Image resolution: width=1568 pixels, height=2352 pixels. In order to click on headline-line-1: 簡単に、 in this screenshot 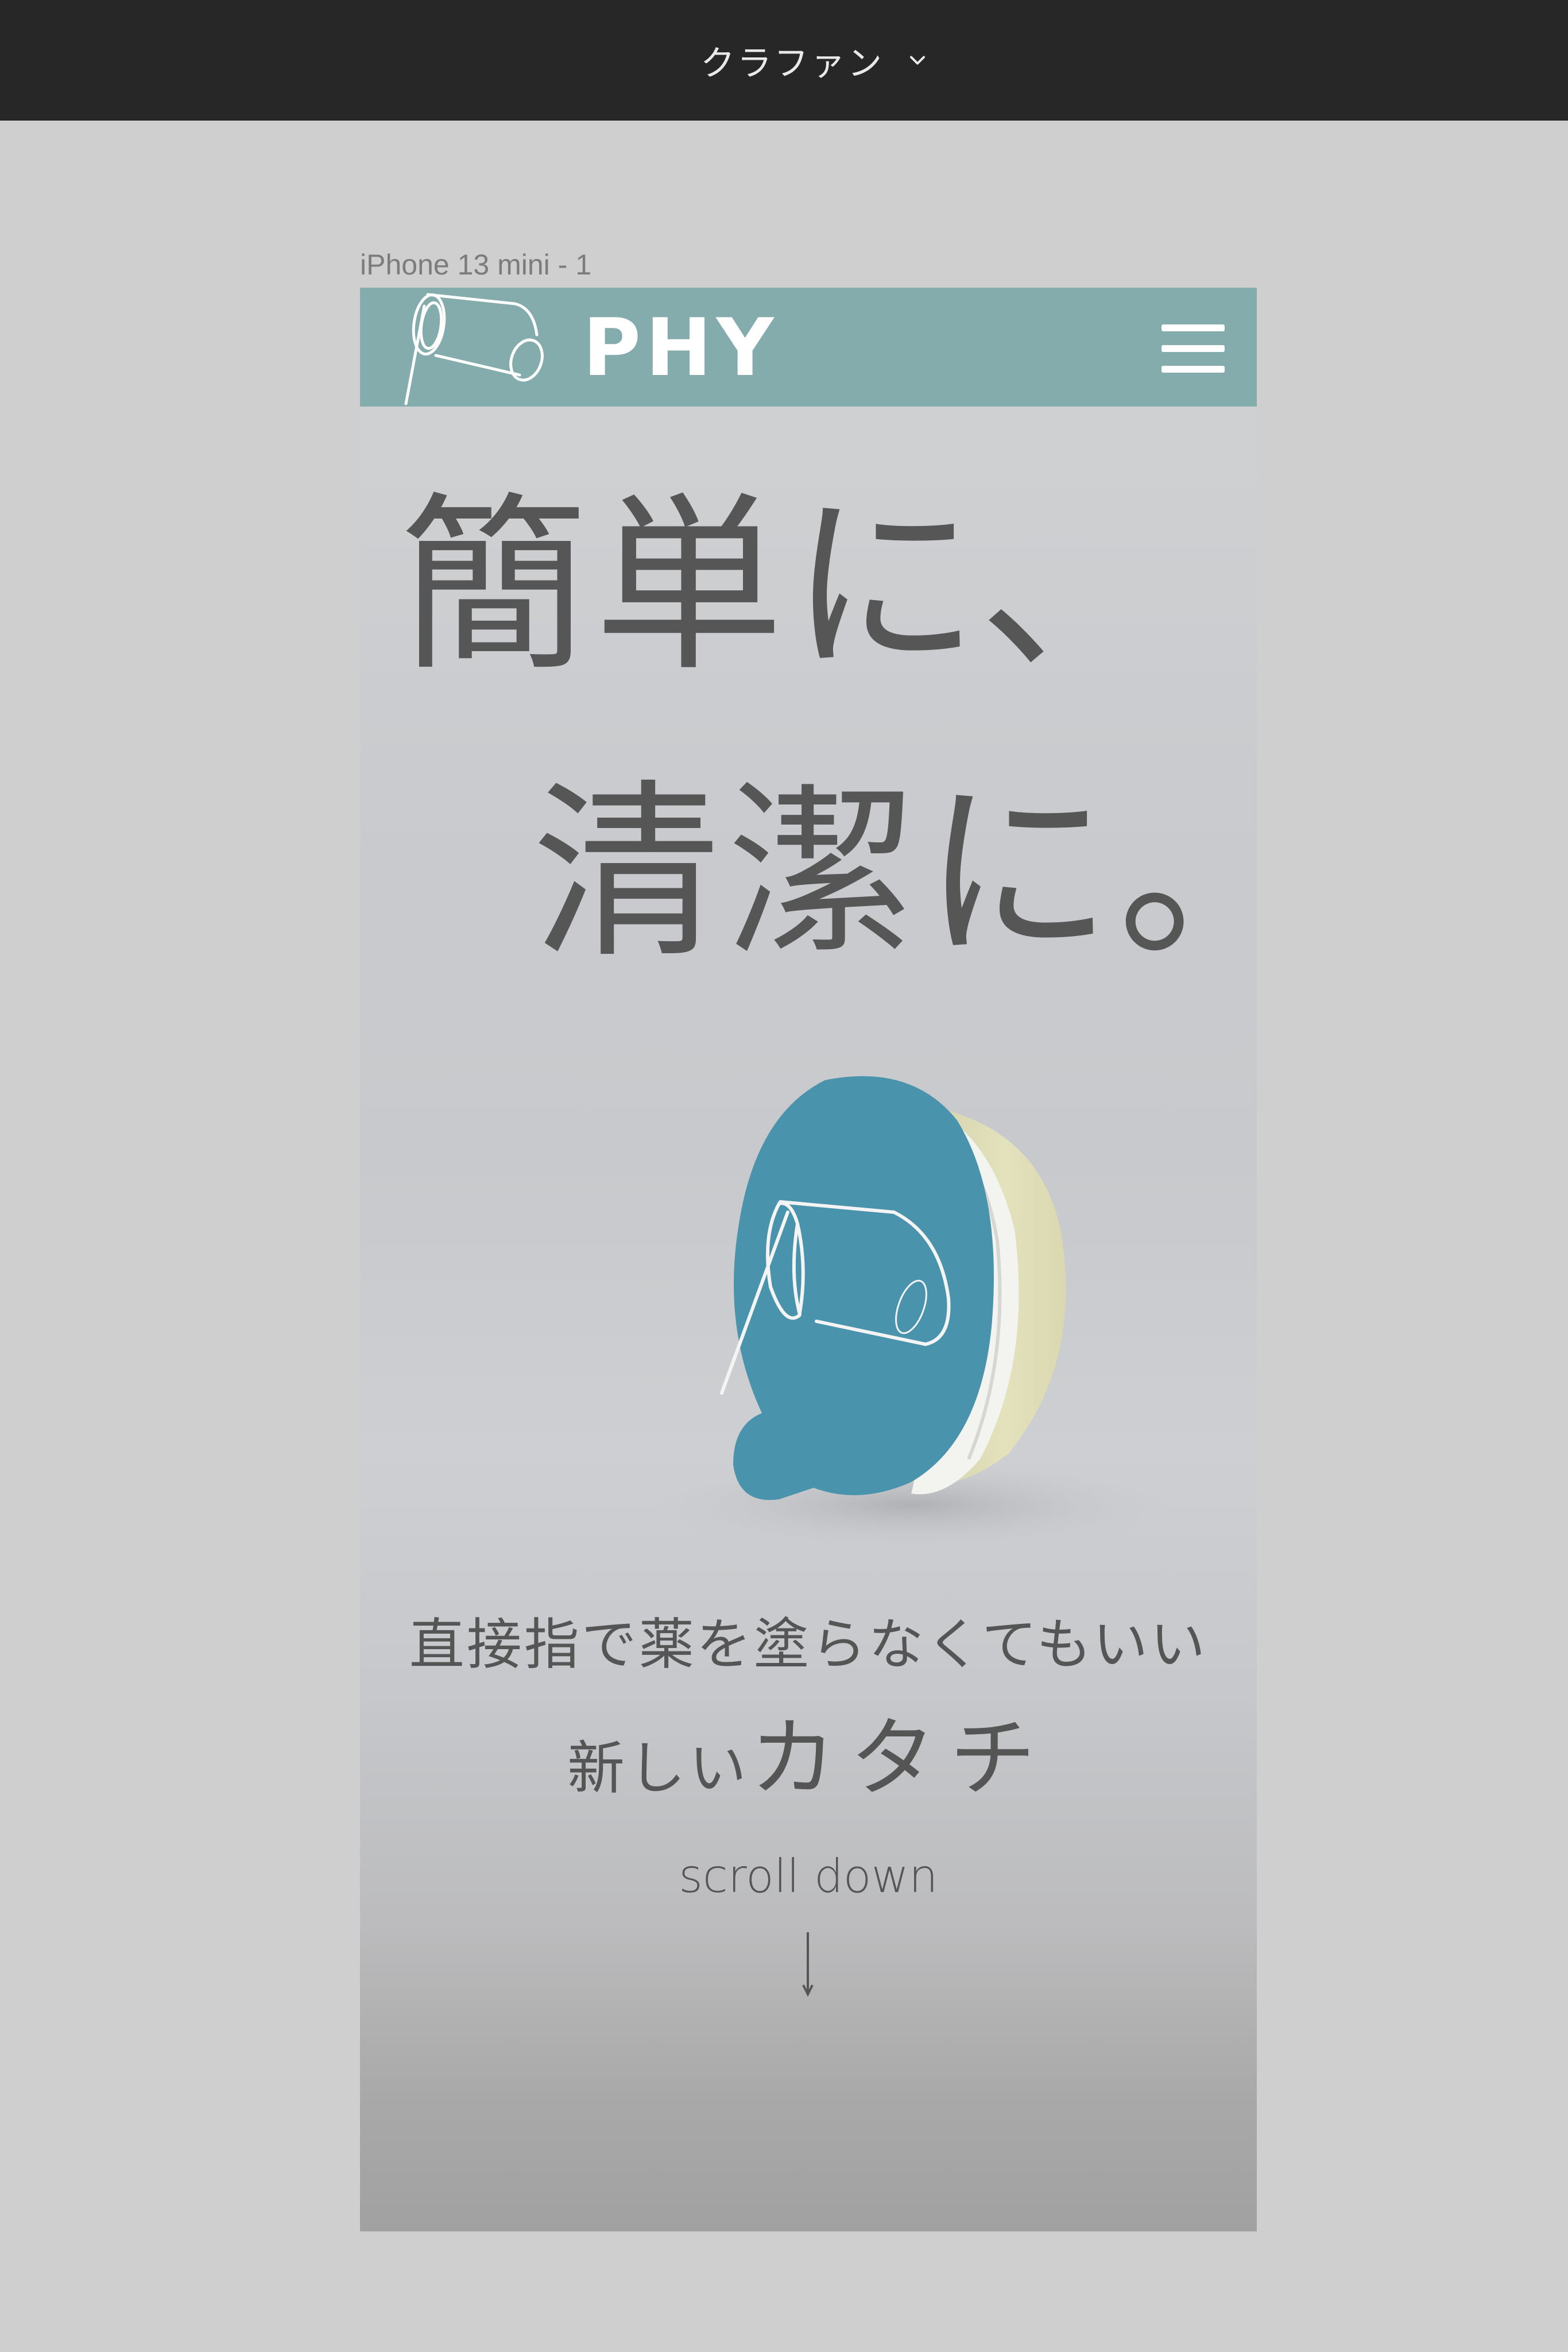, I will do `click(787, 586)`.